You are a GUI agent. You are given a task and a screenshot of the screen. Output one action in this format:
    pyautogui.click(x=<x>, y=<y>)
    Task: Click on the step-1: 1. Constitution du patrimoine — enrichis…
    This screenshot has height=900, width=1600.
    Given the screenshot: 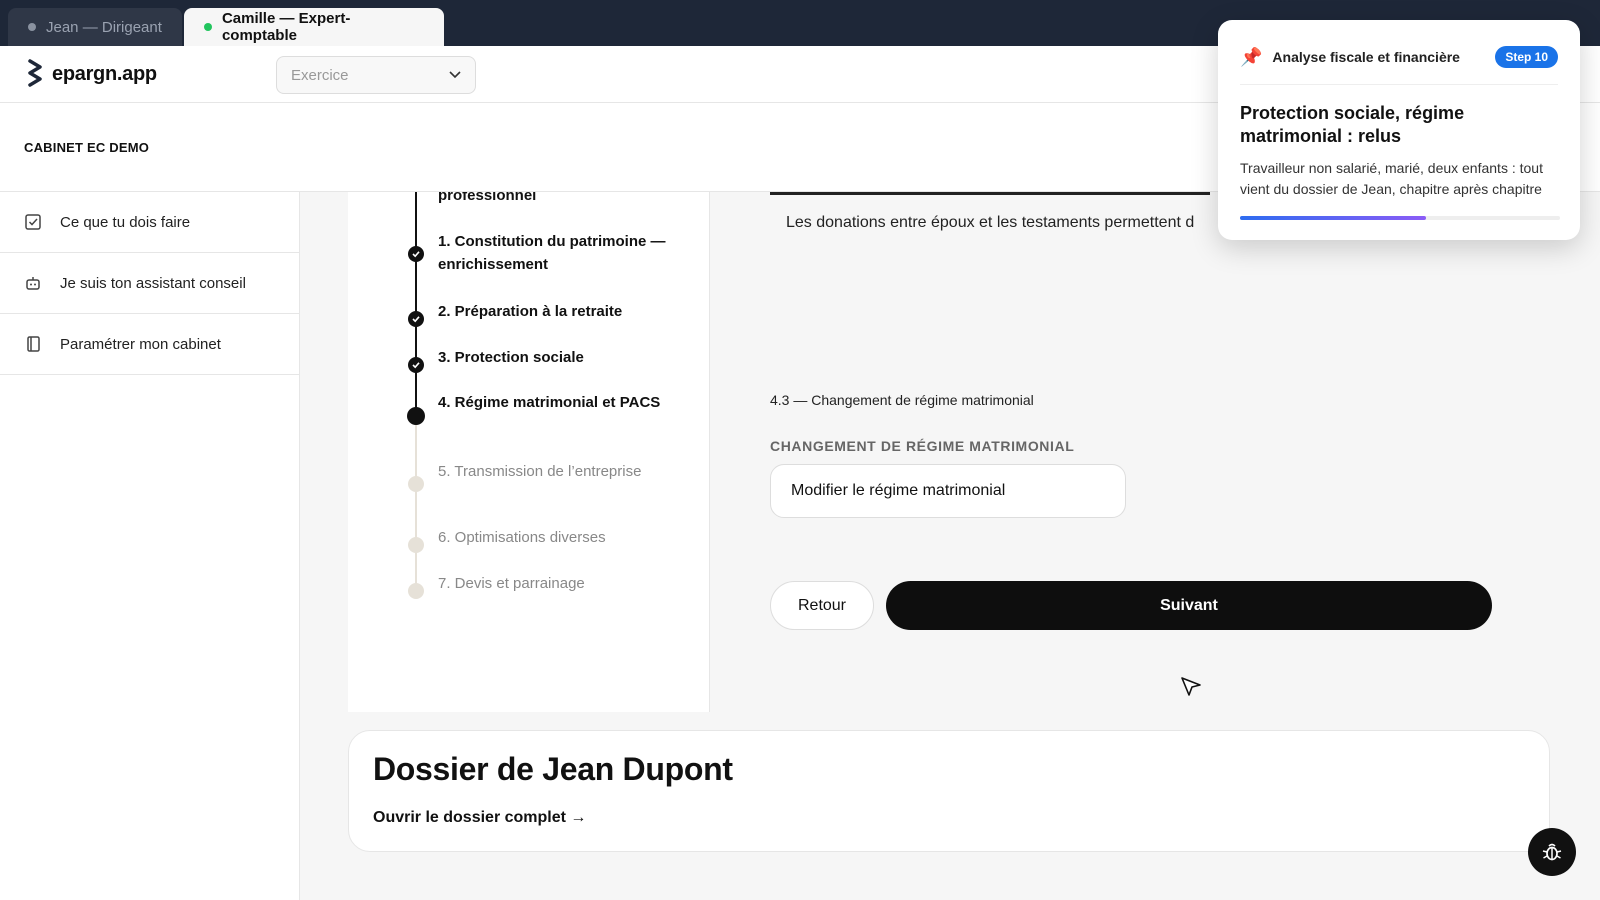 What is the action you would take?
    pyautogui.click(x=553, y=253)
    